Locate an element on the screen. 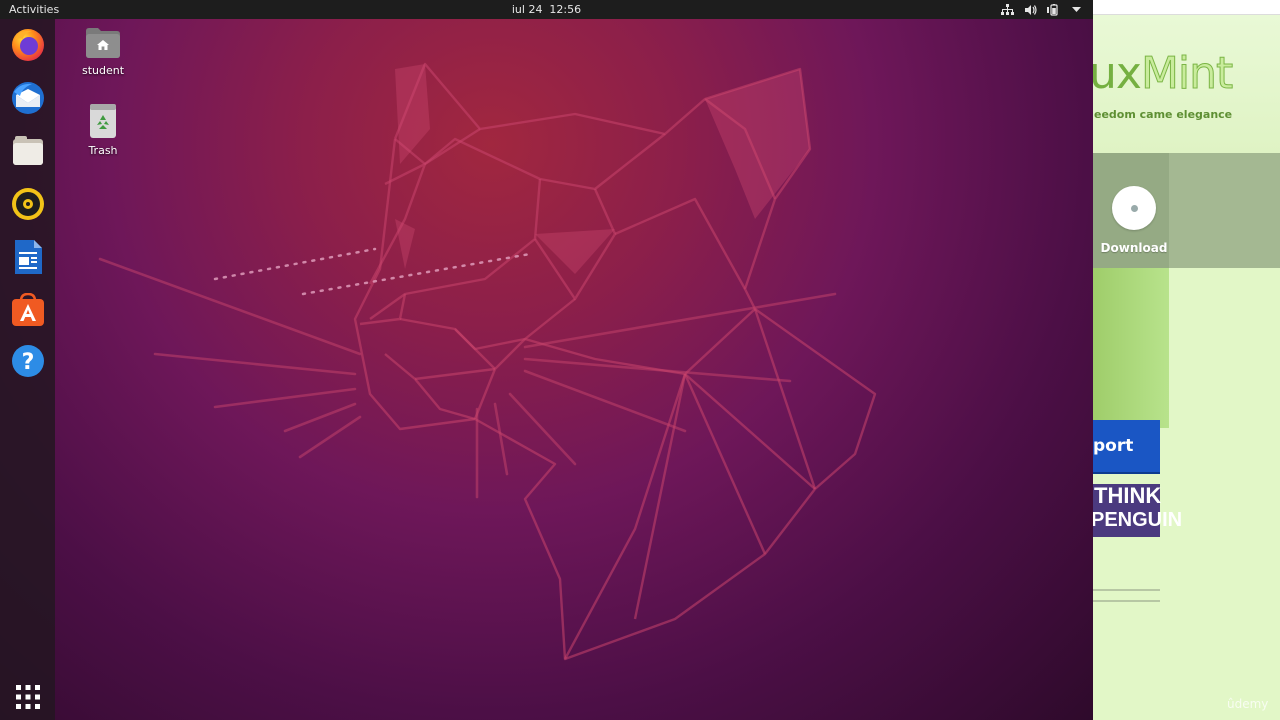  dock-firefox is located at coordinates (28, 45).